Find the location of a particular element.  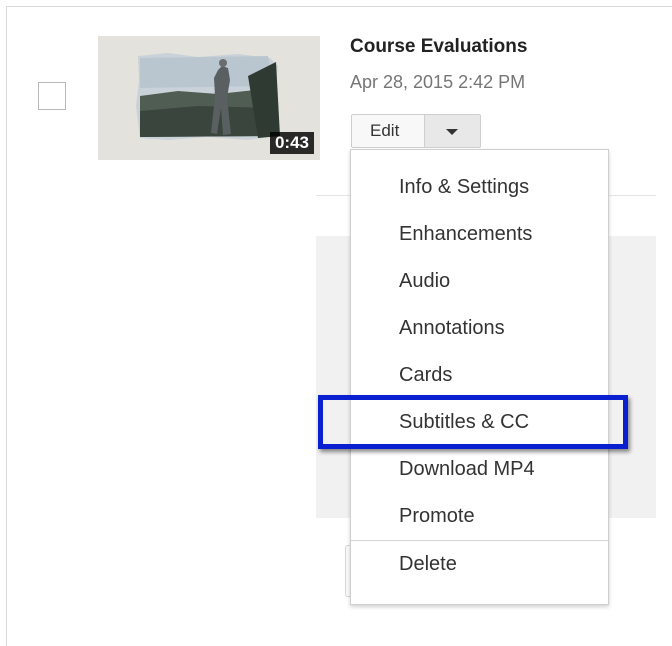

menu-item-audio: Audio is located at coordinates (424, 281).